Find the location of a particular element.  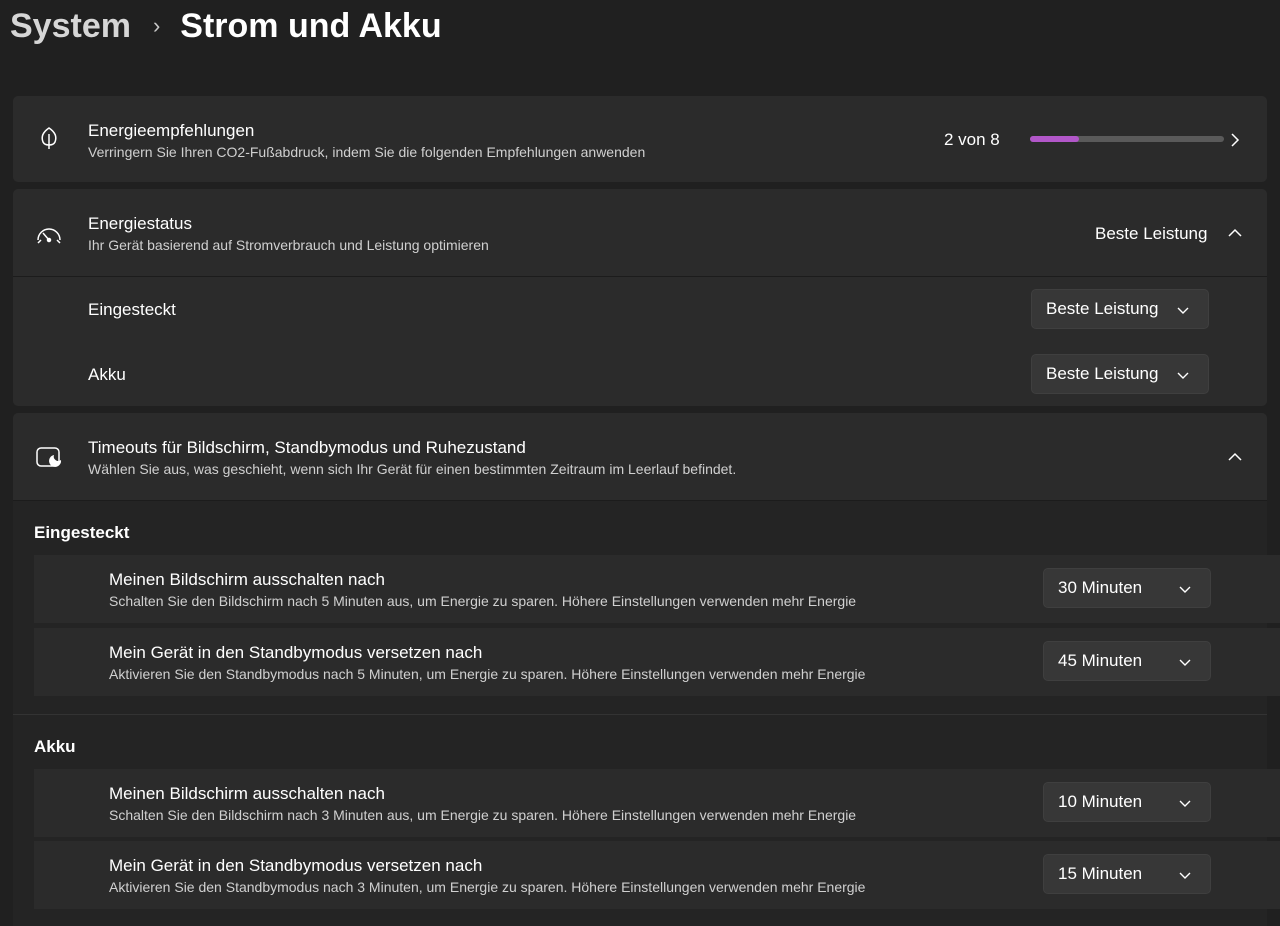

battery-sleep-dropdown: 15 Minuten is located at coordinates (1127, 874).